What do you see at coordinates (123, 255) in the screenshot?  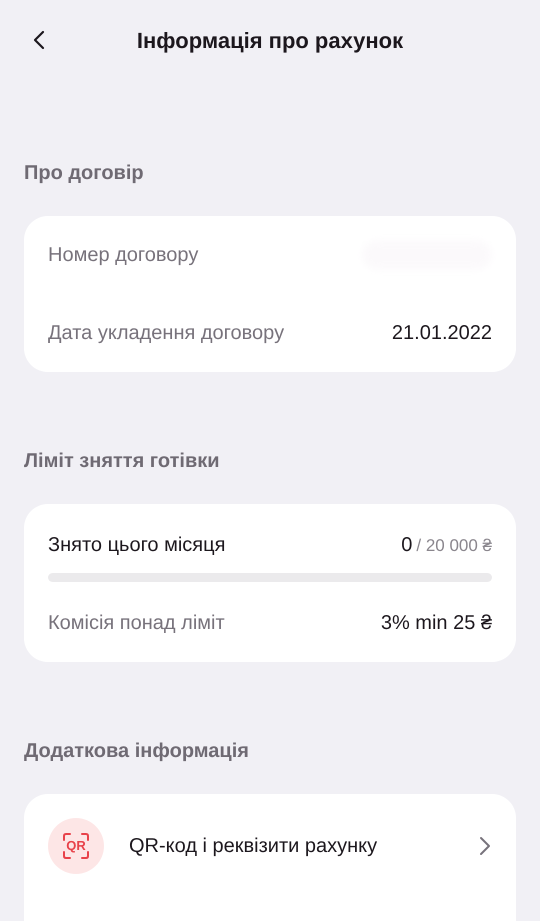 I see `field-label: Номер договору` at bounding box center [123, 255].